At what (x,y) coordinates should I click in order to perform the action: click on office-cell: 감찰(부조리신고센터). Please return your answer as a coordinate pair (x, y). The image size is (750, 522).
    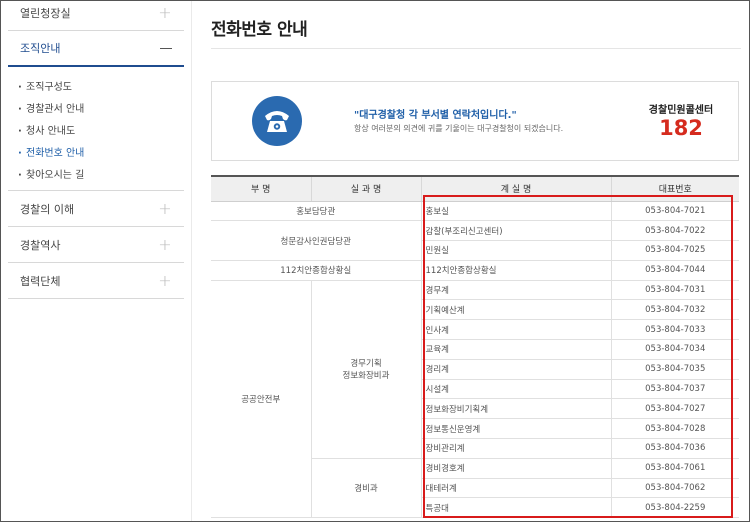
    Looking at the image, I should click on (515, 231).